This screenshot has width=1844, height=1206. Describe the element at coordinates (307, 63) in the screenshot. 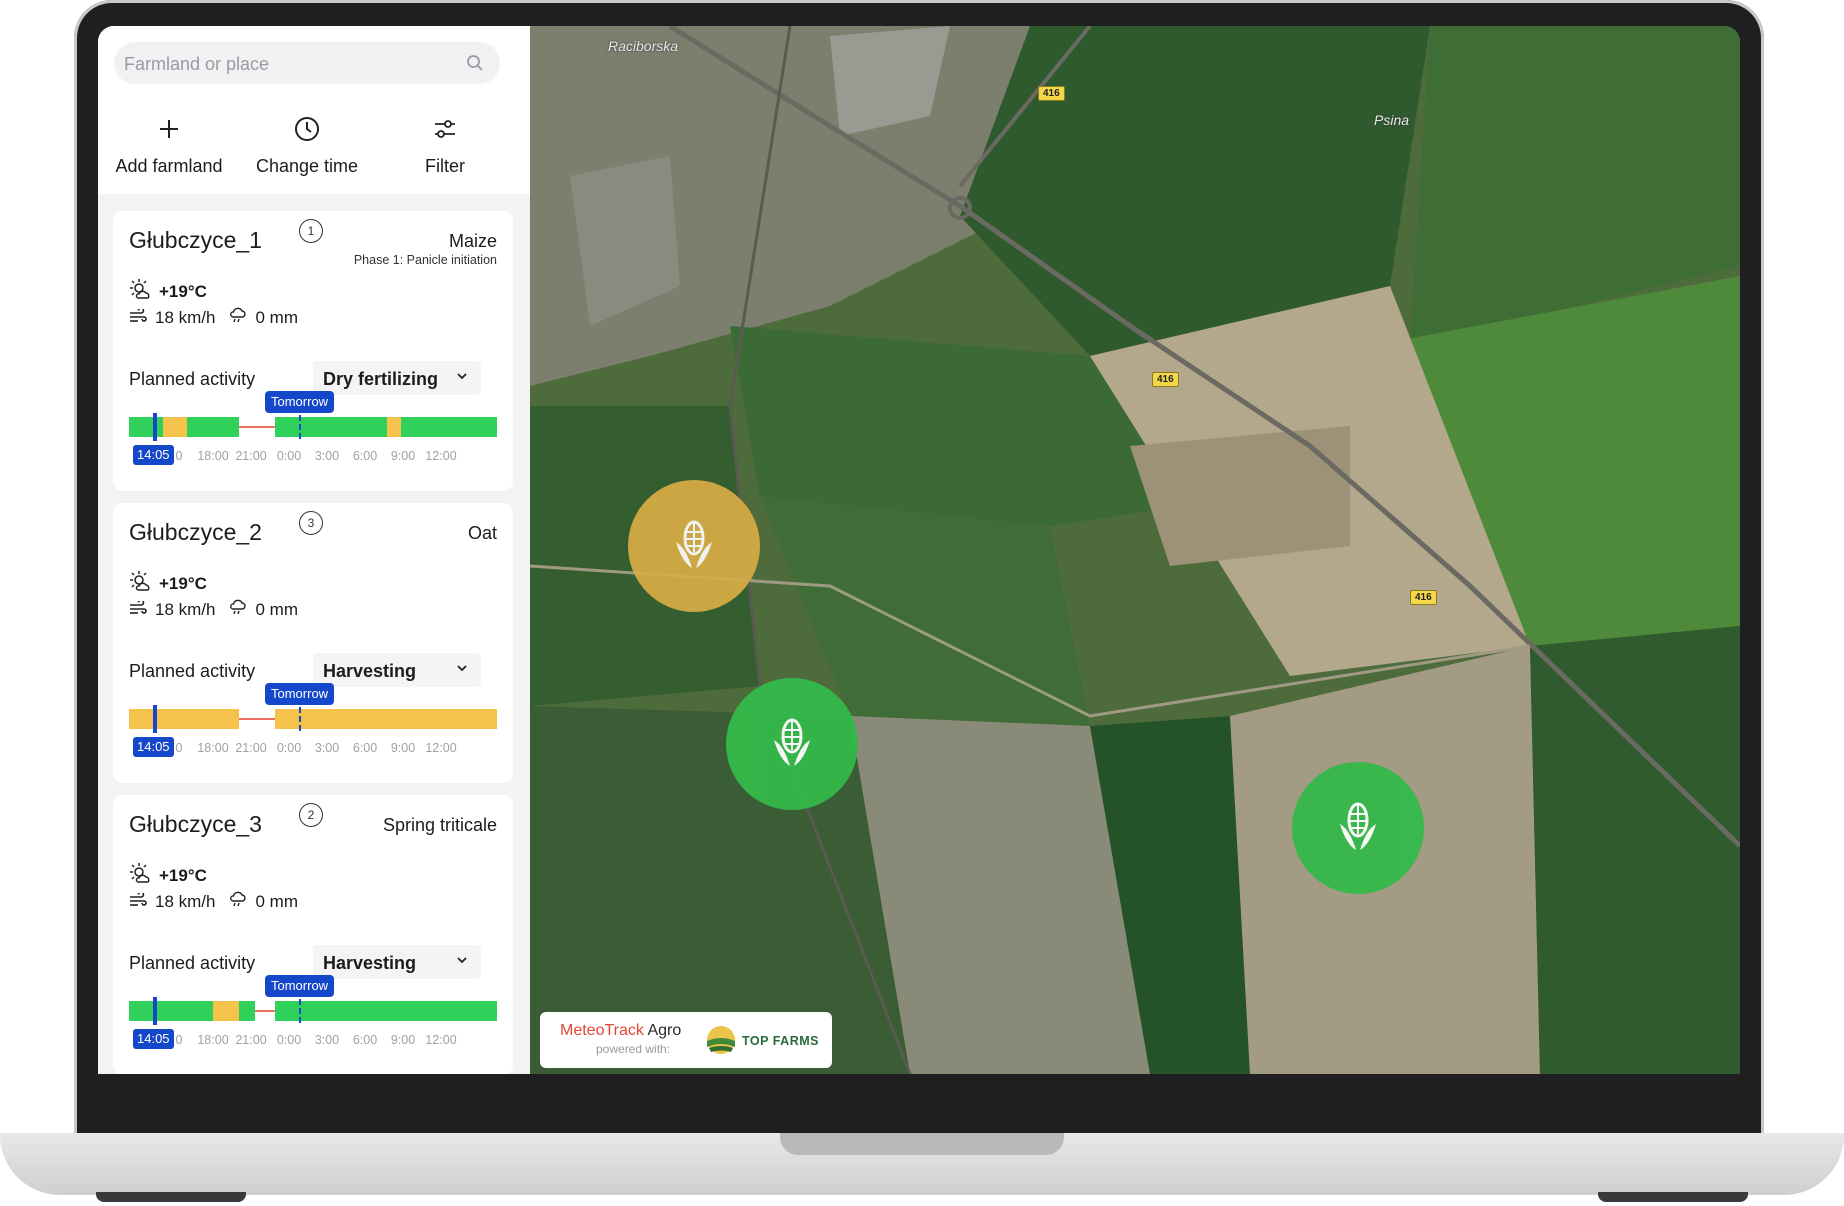

I see `search-input: Farmland or place` at that location.